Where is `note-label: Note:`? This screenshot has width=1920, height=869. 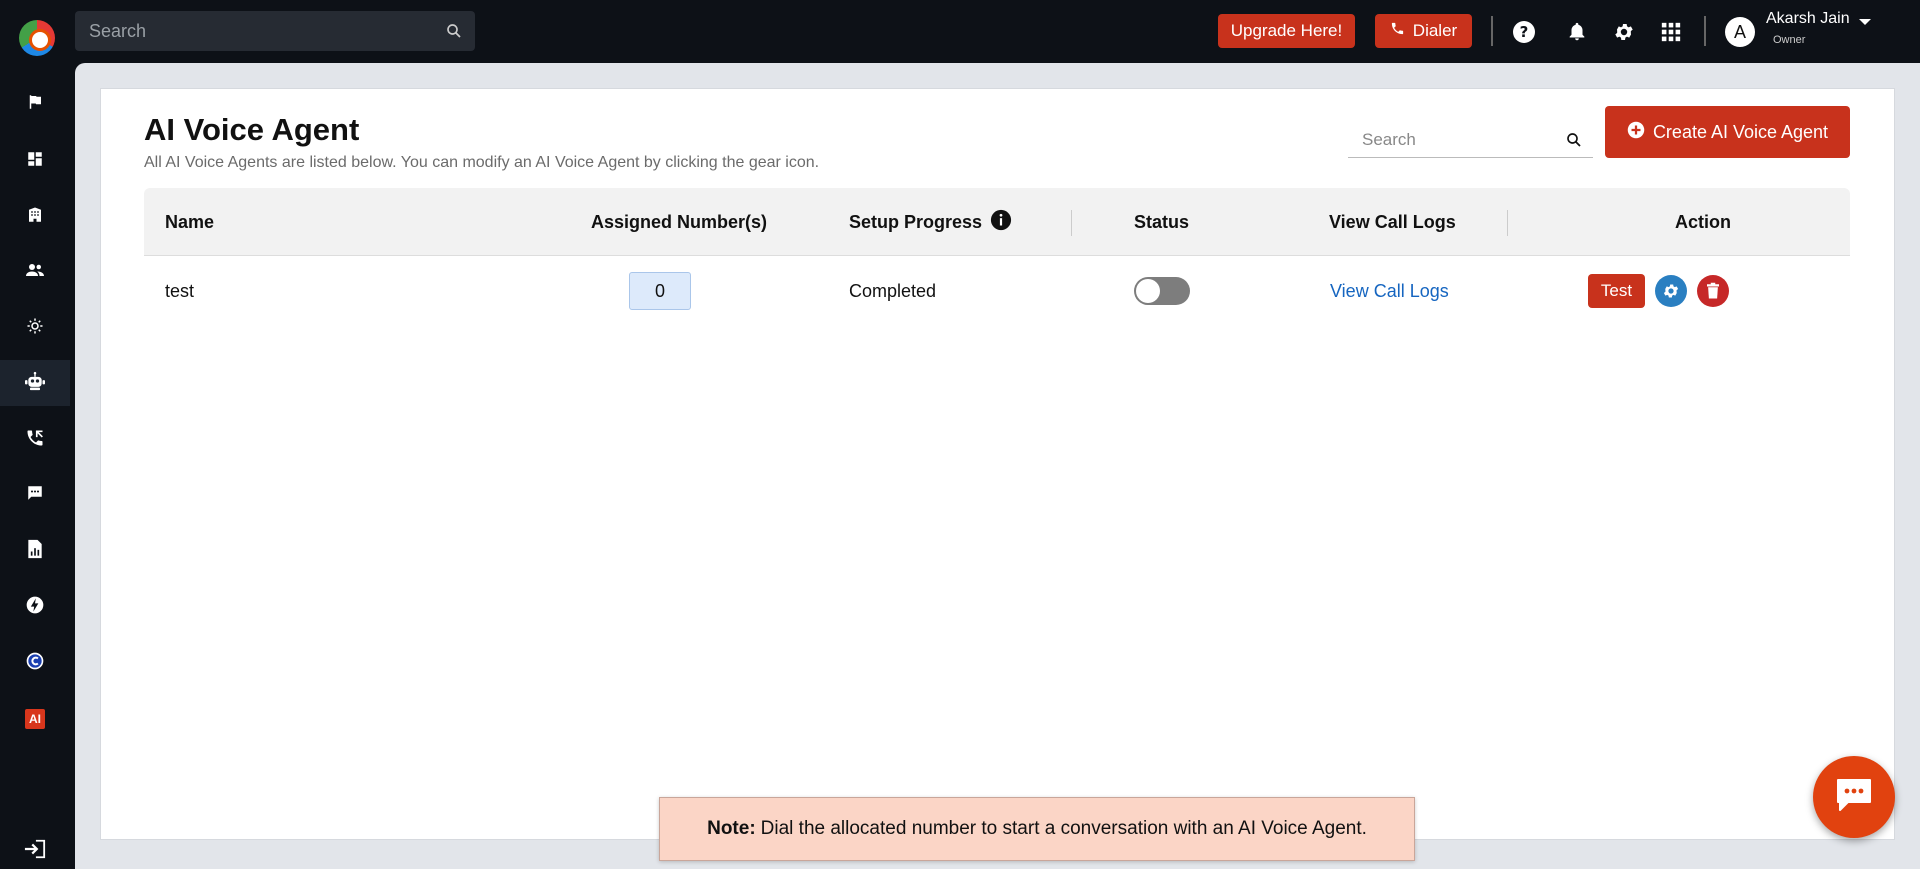
note-label: Note: is located at coordinates (731, 828).